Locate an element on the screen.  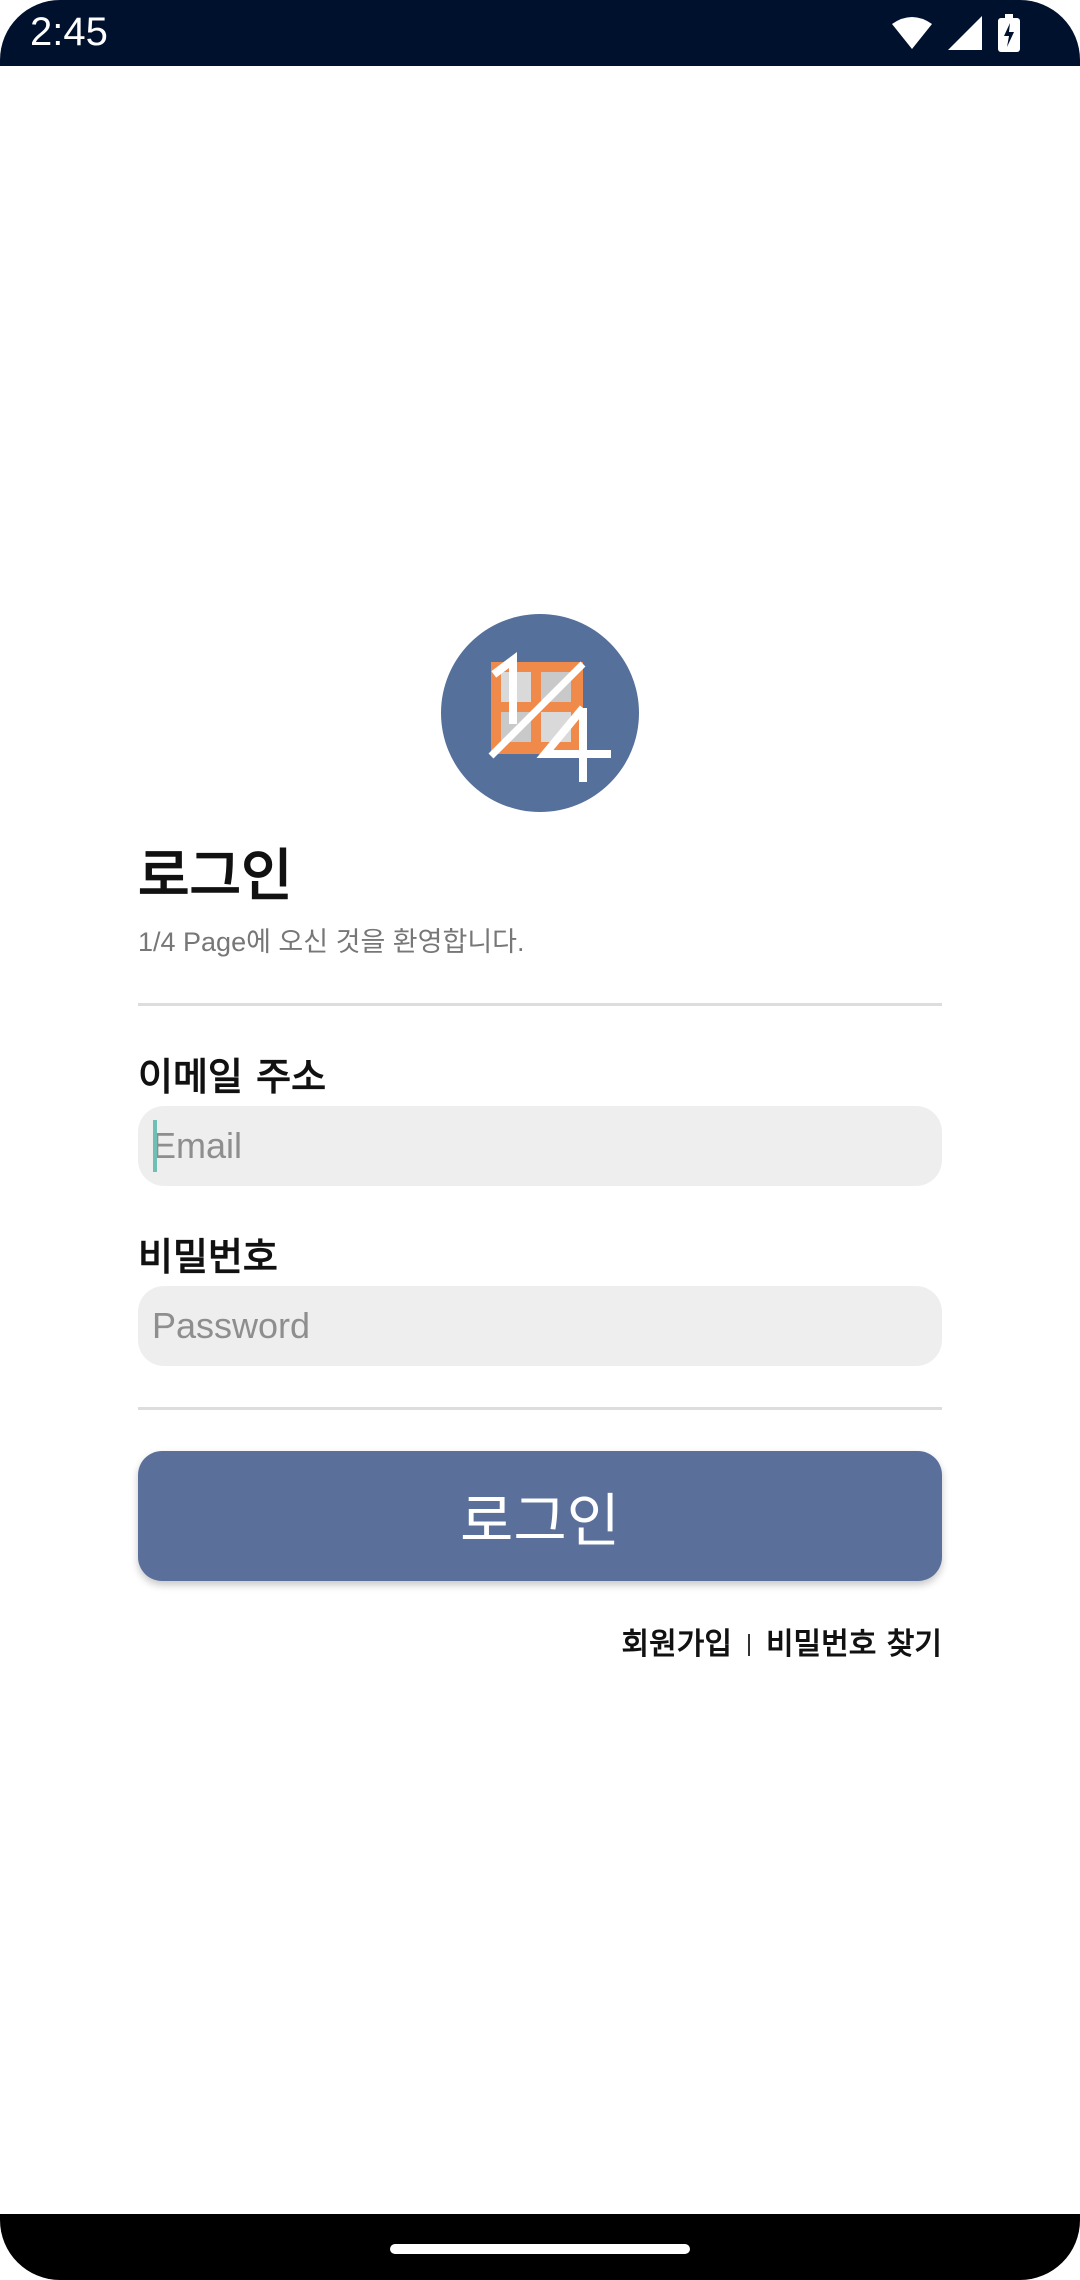
signup-link: 회원가입 is located at coordinates (677, 1645).